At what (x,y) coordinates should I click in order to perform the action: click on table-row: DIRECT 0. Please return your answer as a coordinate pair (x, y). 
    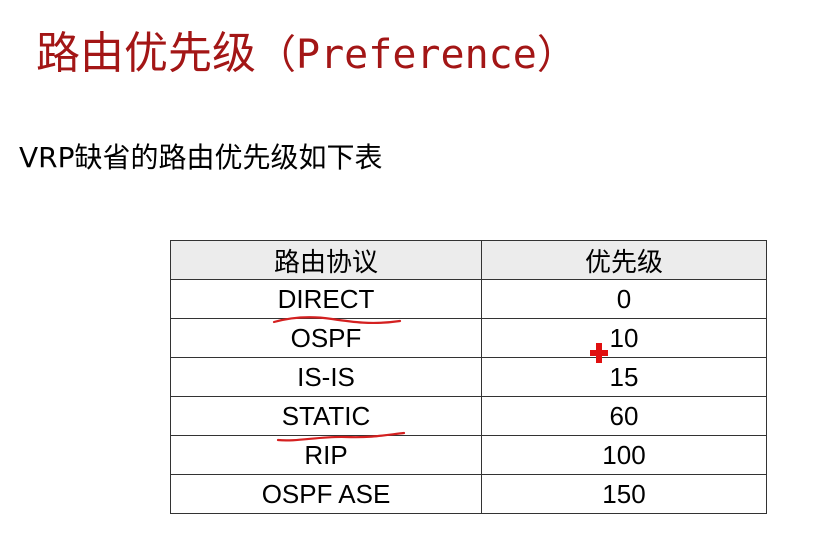
    Looking at the image, I should click on (468, 301).